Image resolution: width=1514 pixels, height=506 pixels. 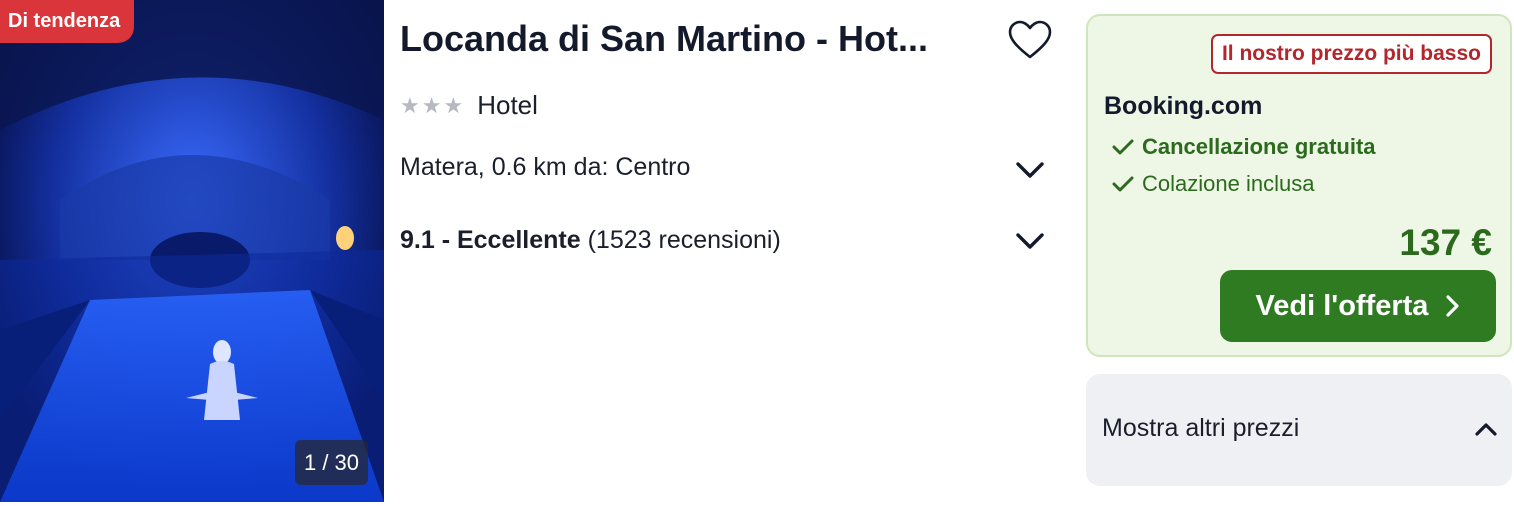 I want to click on lowest-price-tag: Il nostro prezzo più basso, so click(x=1351, y=54).